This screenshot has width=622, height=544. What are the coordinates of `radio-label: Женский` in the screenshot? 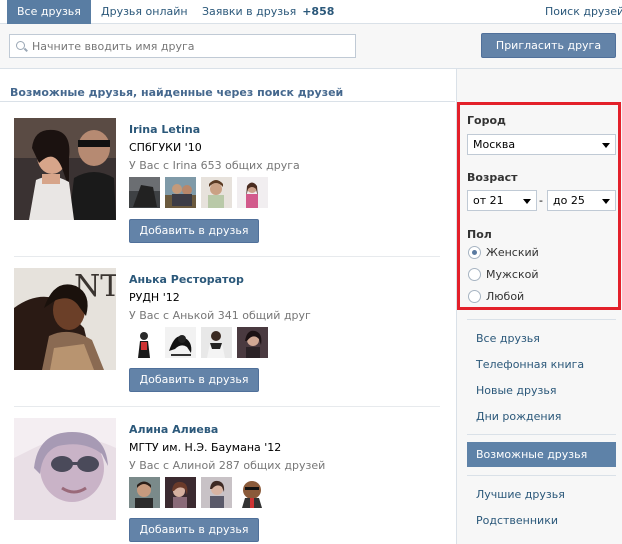 It's located at (512, 252).